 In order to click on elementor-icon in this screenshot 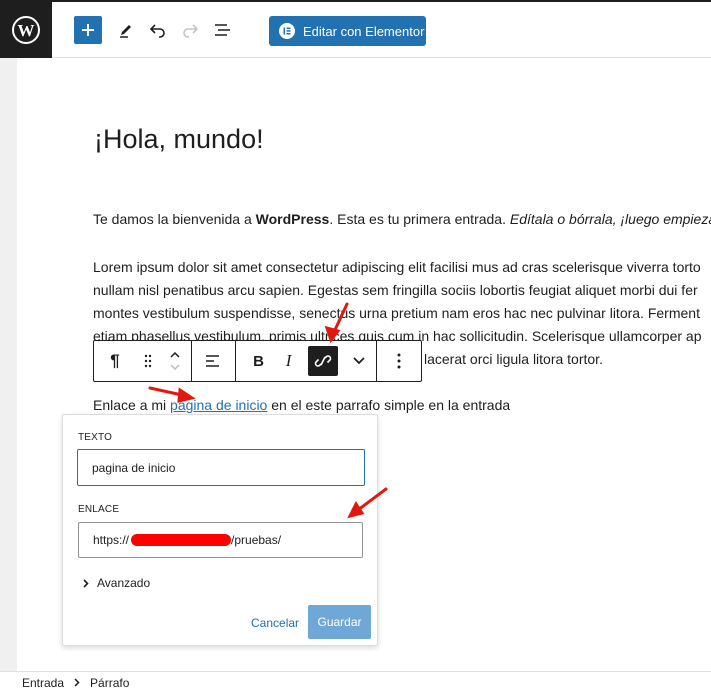, I will do `click(287, 31)`.